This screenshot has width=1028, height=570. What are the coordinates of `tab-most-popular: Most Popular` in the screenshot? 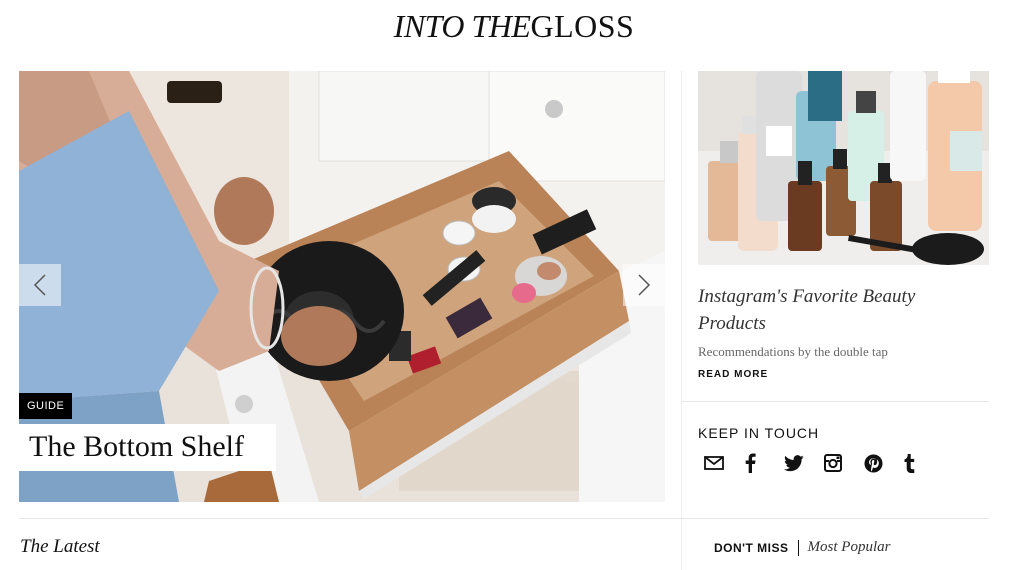 It's located at (849, 547).